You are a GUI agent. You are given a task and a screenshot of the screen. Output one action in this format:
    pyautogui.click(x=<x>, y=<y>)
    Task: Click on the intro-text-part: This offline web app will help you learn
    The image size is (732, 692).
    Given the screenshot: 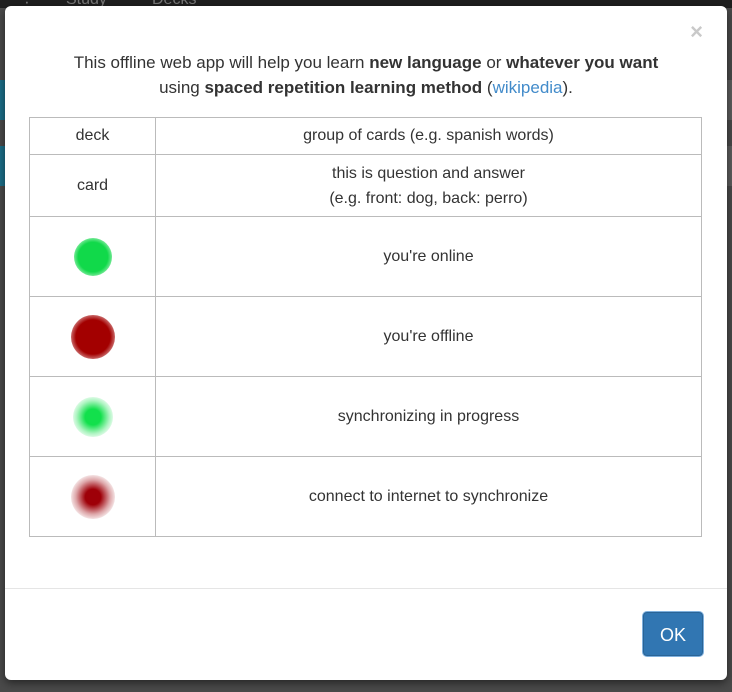 What is the action you would take?
    pyautogui.click(x=221, y=62)
    